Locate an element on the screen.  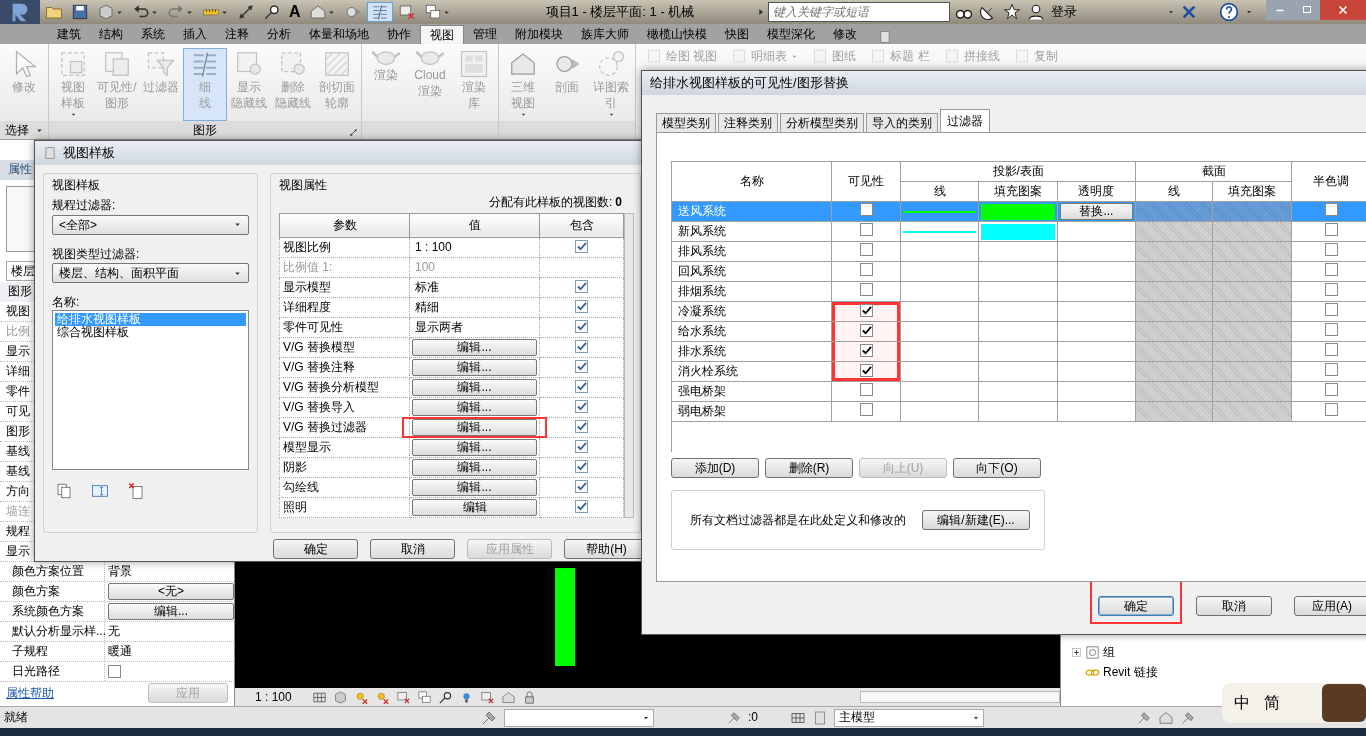
dialog-tab: 模型类别 is located at coordinates (686, 122).